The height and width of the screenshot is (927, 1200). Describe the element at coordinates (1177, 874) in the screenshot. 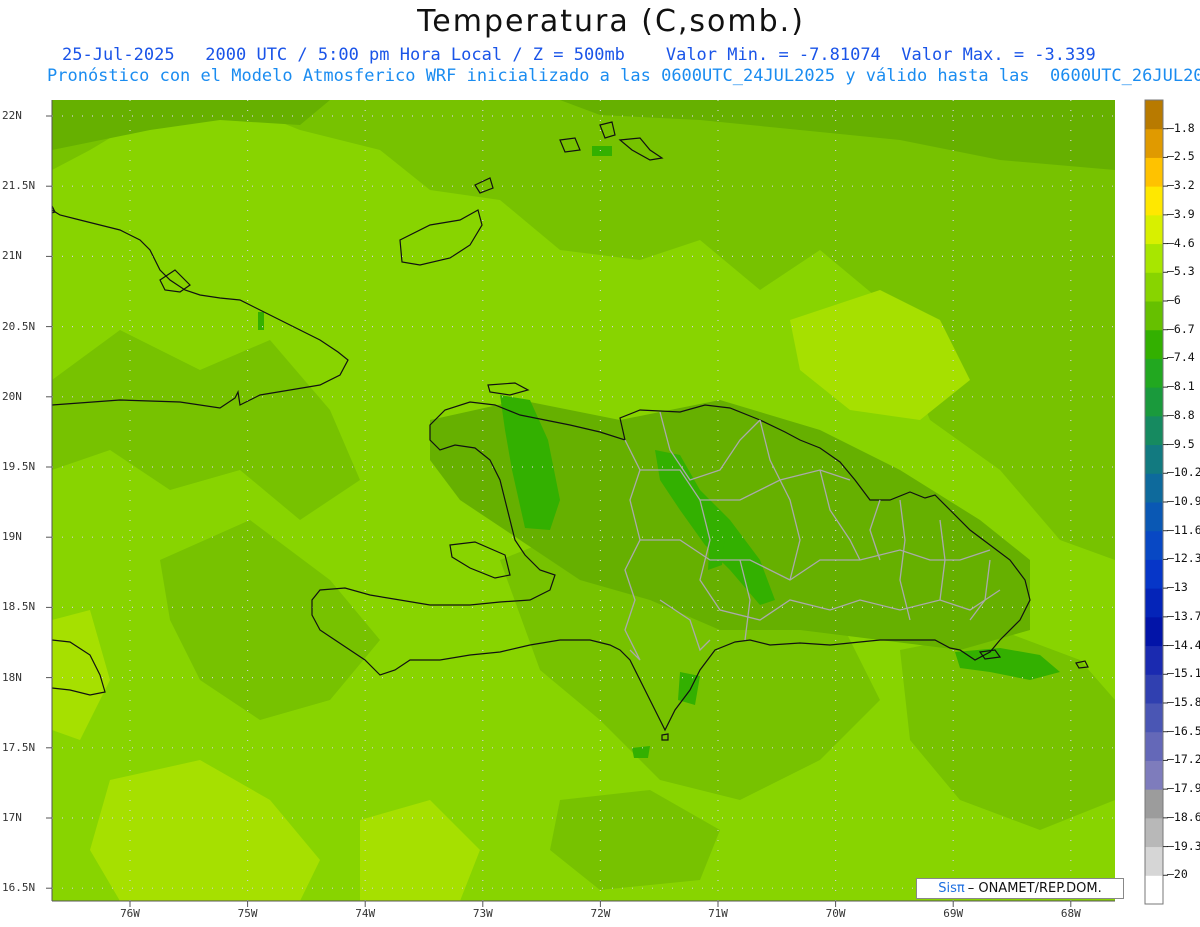

I see `colorbar-label: –20` at that location.